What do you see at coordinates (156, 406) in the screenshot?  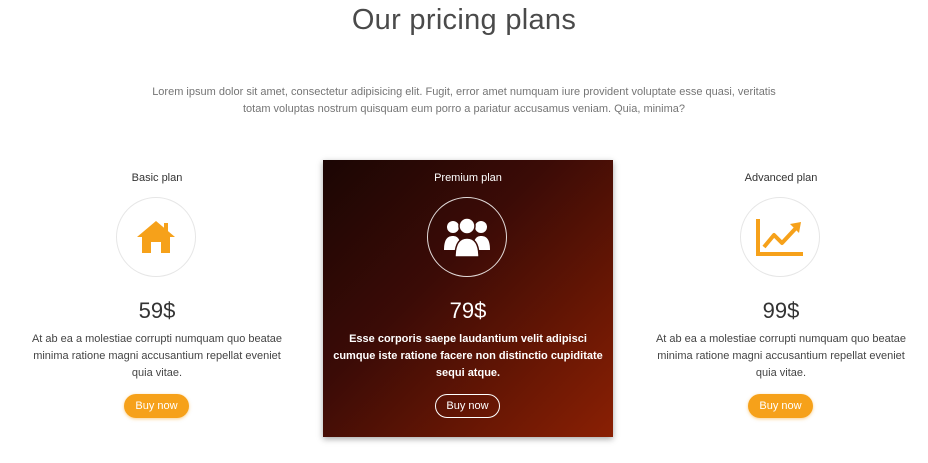 I see `buy-now-button-basic: Buy now` at bounding box center [156, 406].